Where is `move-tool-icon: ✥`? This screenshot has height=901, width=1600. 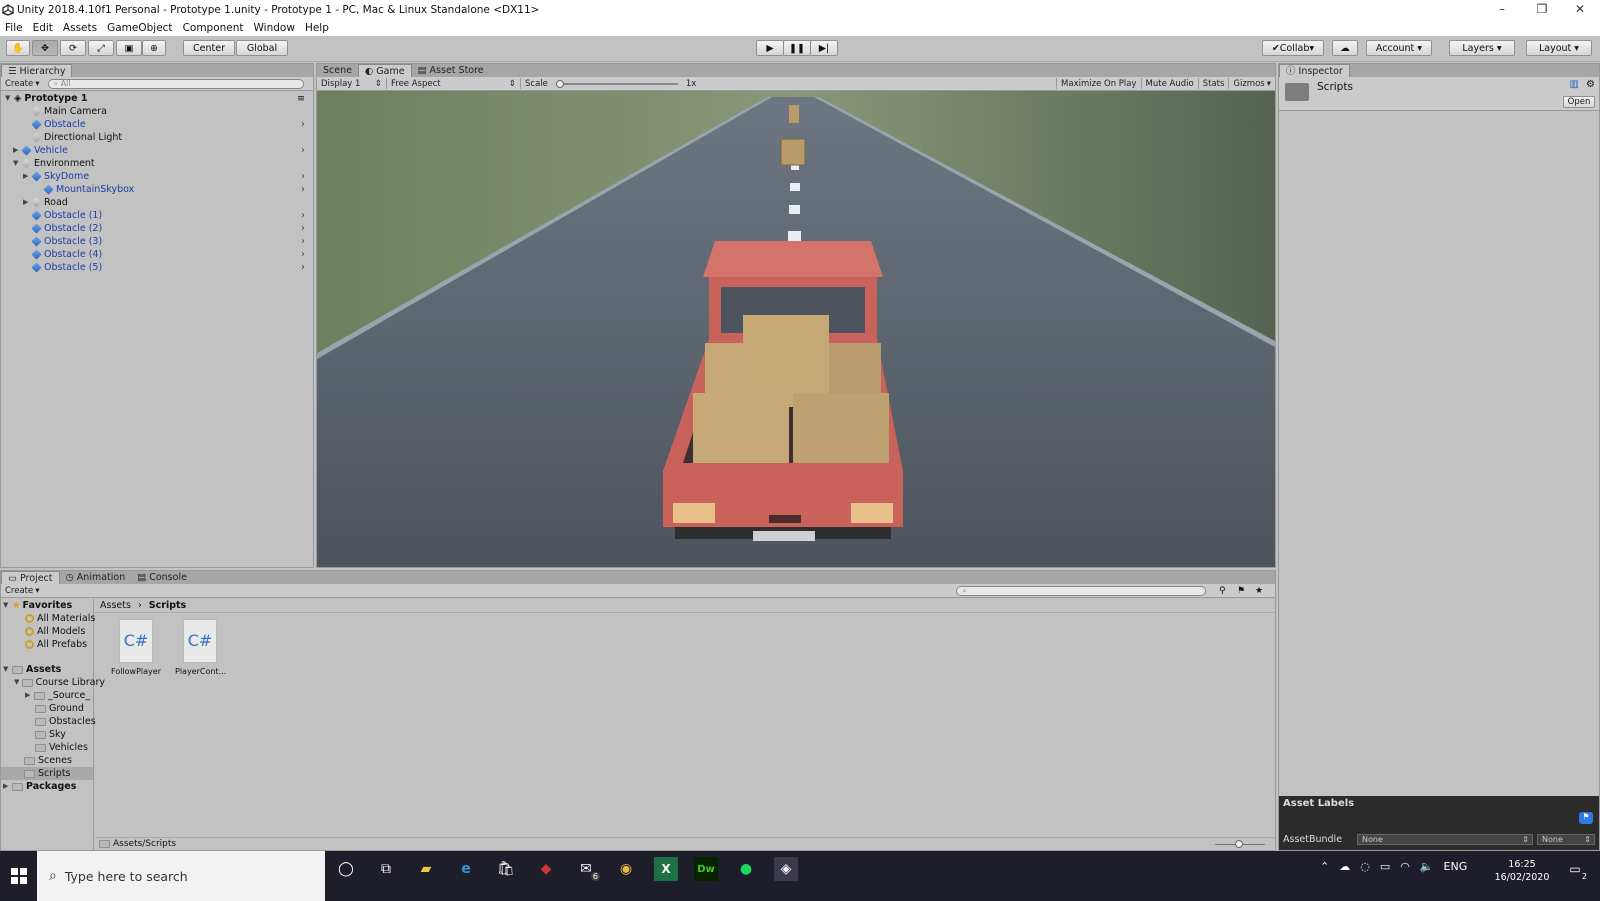 move-tool-icon: ✥ is located at coordinates (45, 48).